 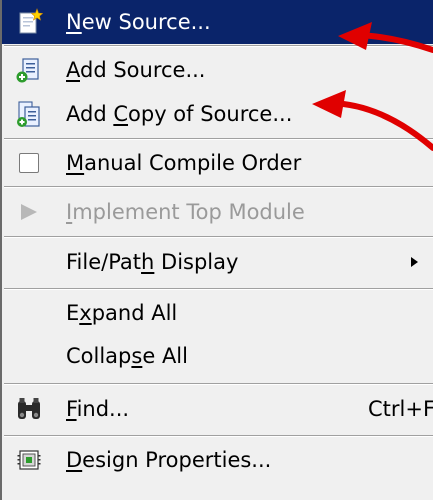 I want to click on menu-item-label: Implement Top Module, so click(x=185, y=212).